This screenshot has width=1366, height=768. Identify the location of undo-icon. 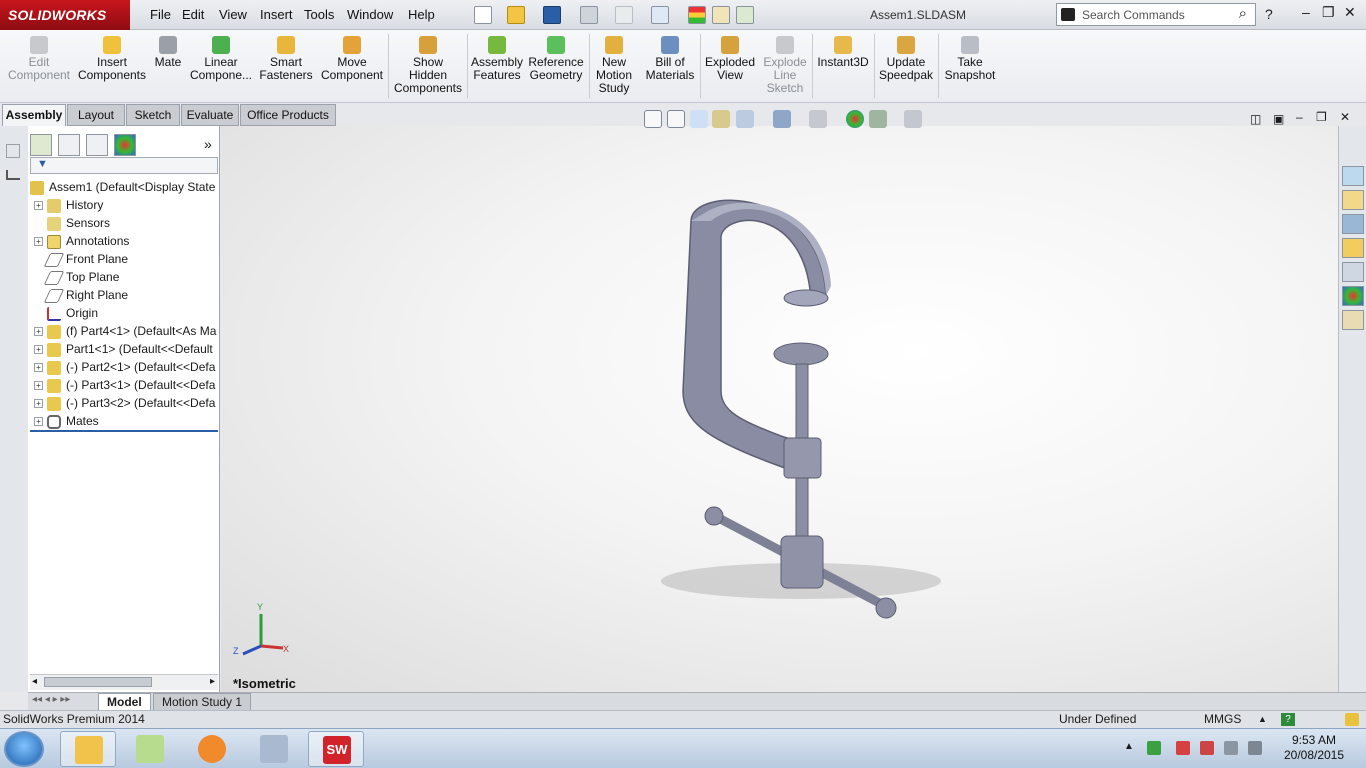
(624, 15).